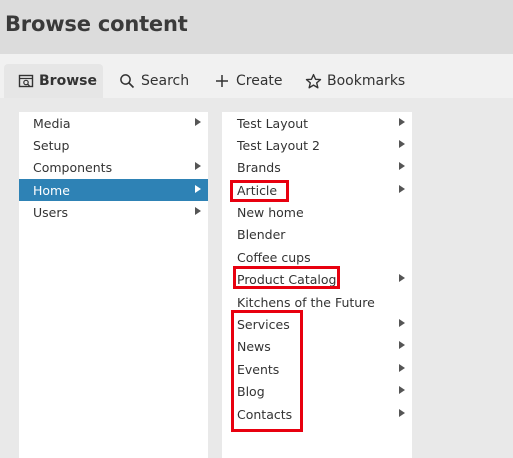  Describe the element at coordinates (317, 369) in the screenshot. I see `list-item-events: Events` at that location.